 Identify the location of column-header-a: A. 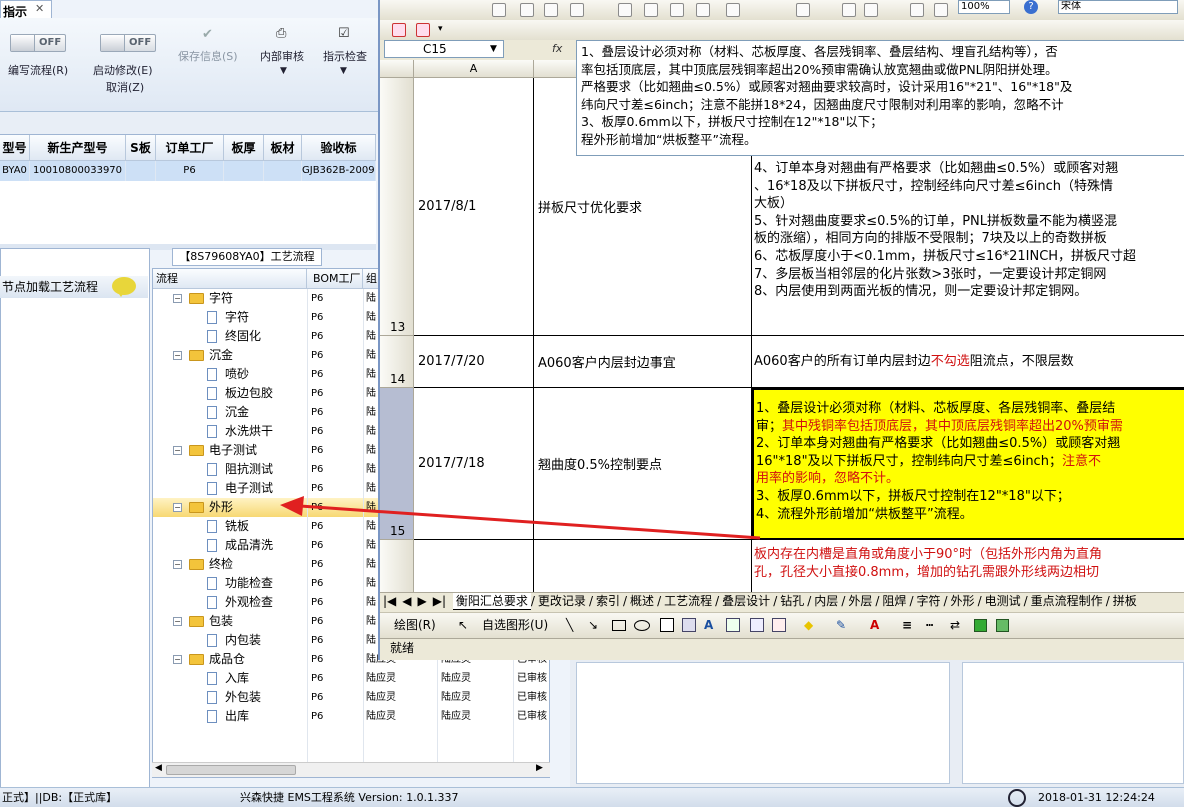
(474, 69).